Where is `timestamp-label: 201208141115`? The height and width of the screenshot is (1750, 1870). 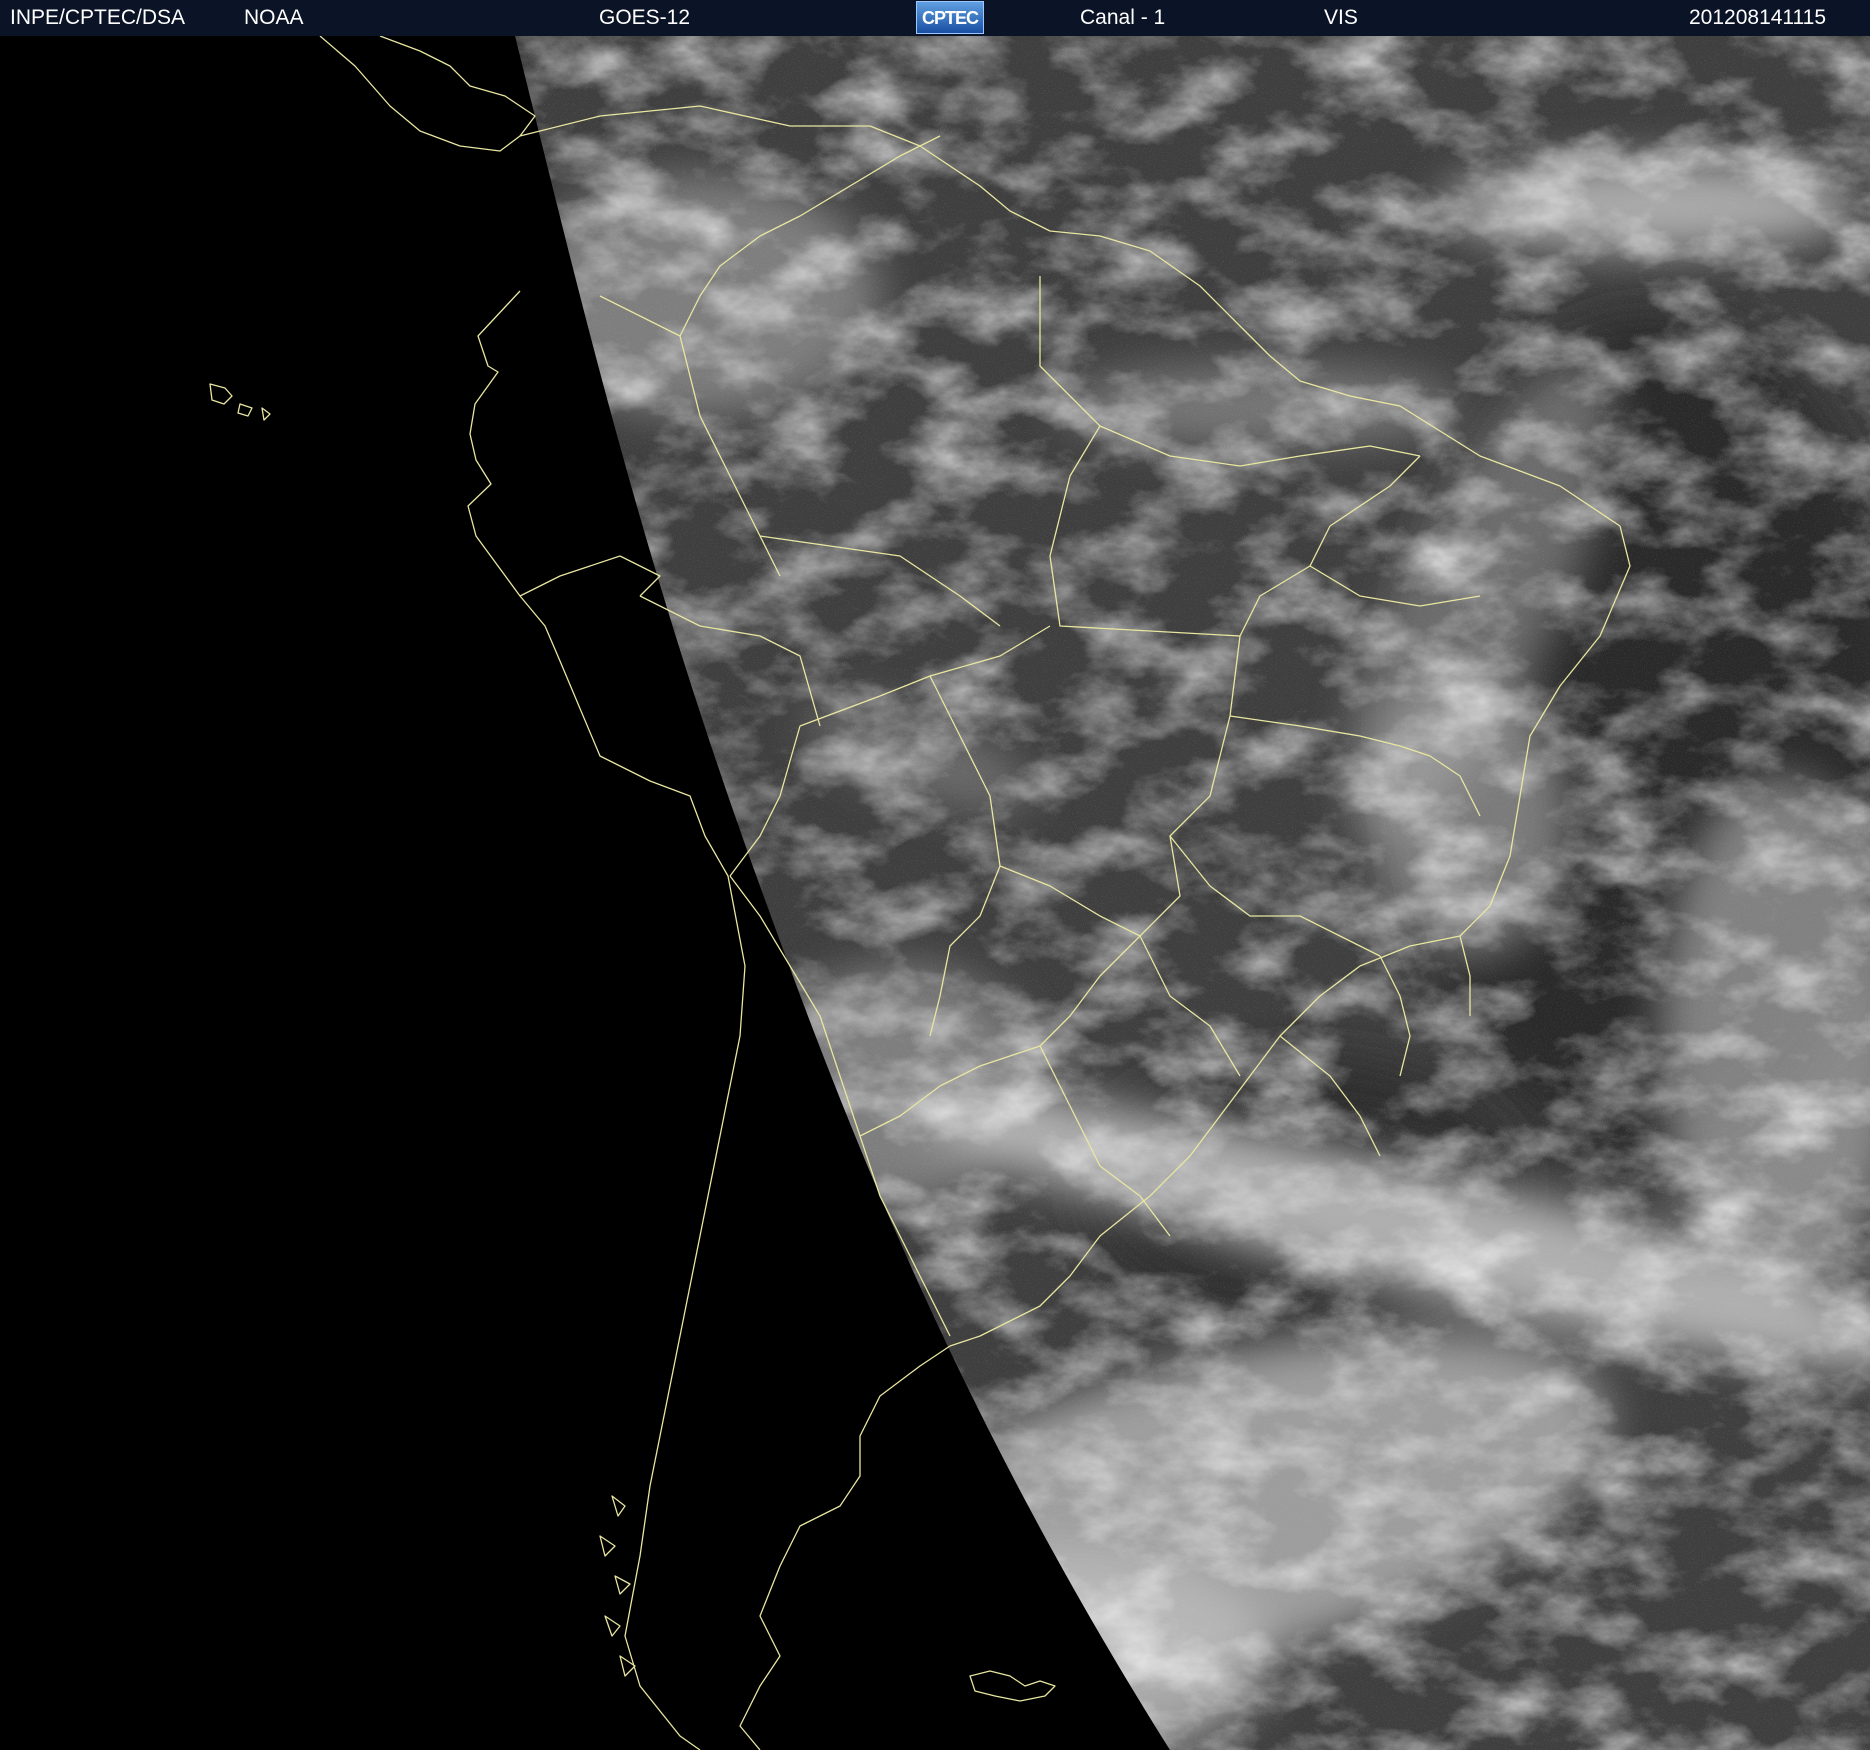 timestamp-label: 201208141115 is located at coordinates (1758, 17).